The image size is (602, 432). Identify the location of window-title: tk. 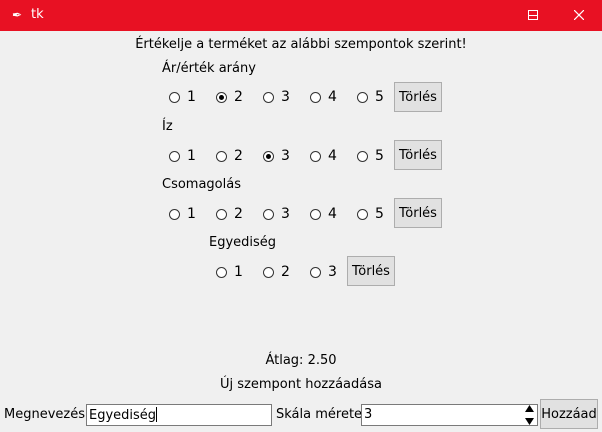
(37, 14).